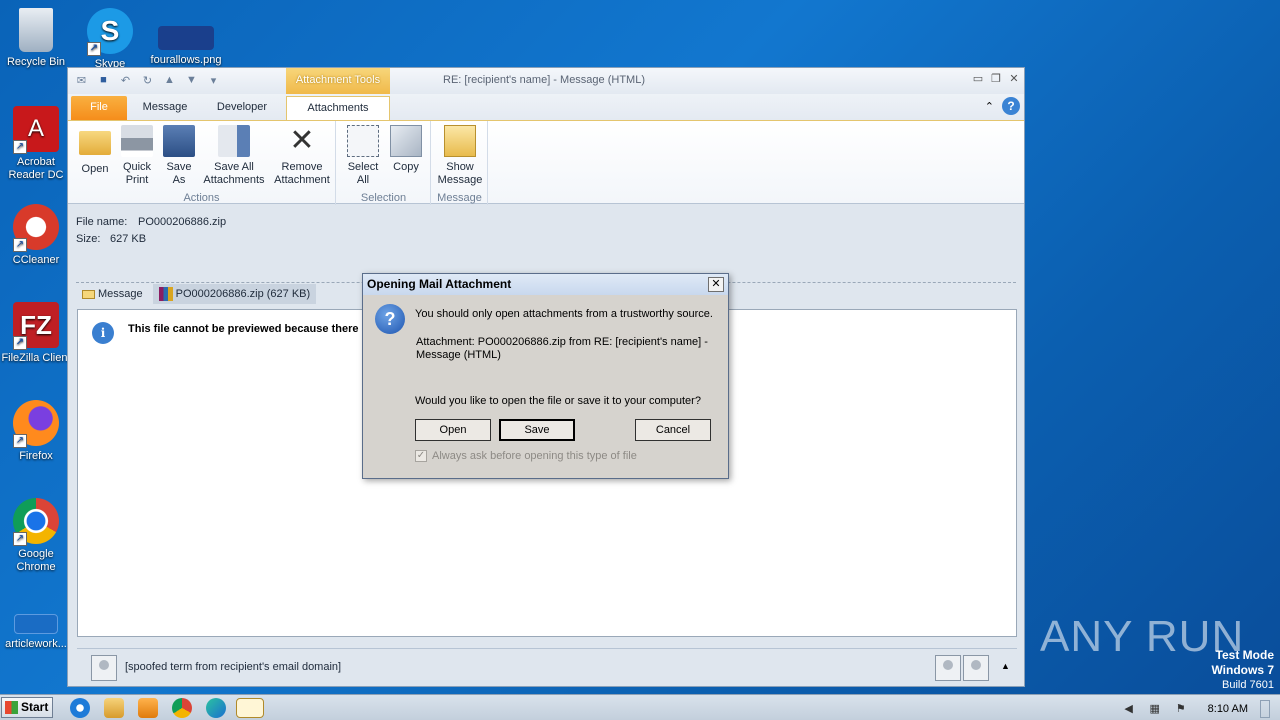 Image resolution: width=1280 pixels, height=720 pixels. Describe the element at coordinates (80, 708) in the screenshot. I see `ie-icon` at that location.